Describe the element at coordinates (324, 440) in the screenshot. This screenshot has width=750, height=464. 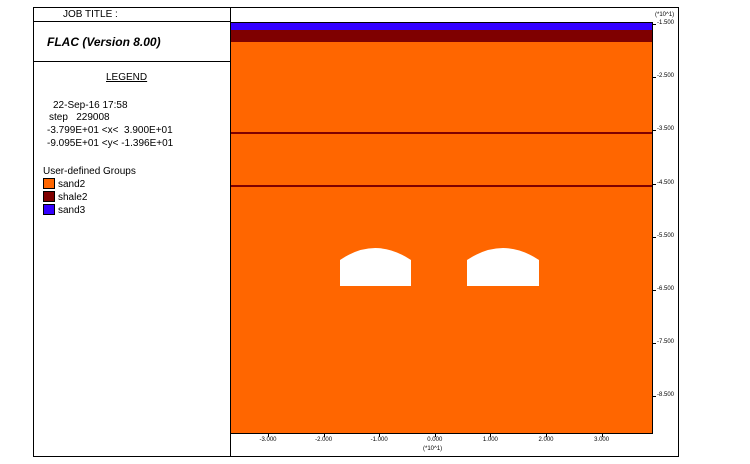
I see `x-tick-label: -2.000` at that location.